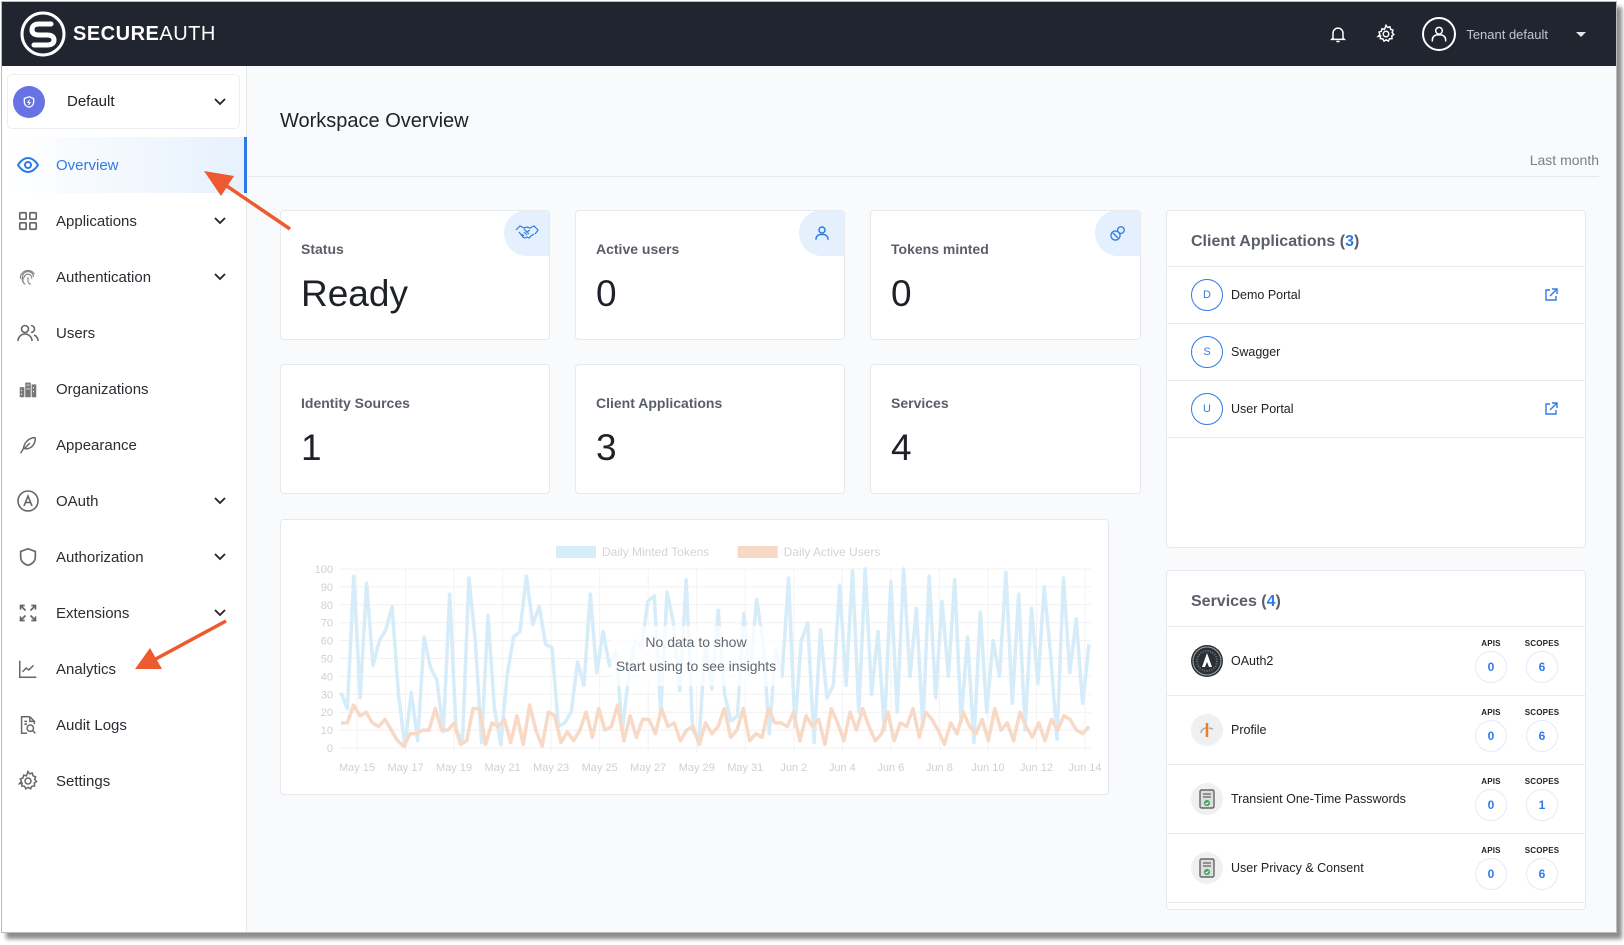 The width and height of the screenshot is (1624, 945). I want to click on scopes-counter: SCOPES 1, so click(1542, 799).